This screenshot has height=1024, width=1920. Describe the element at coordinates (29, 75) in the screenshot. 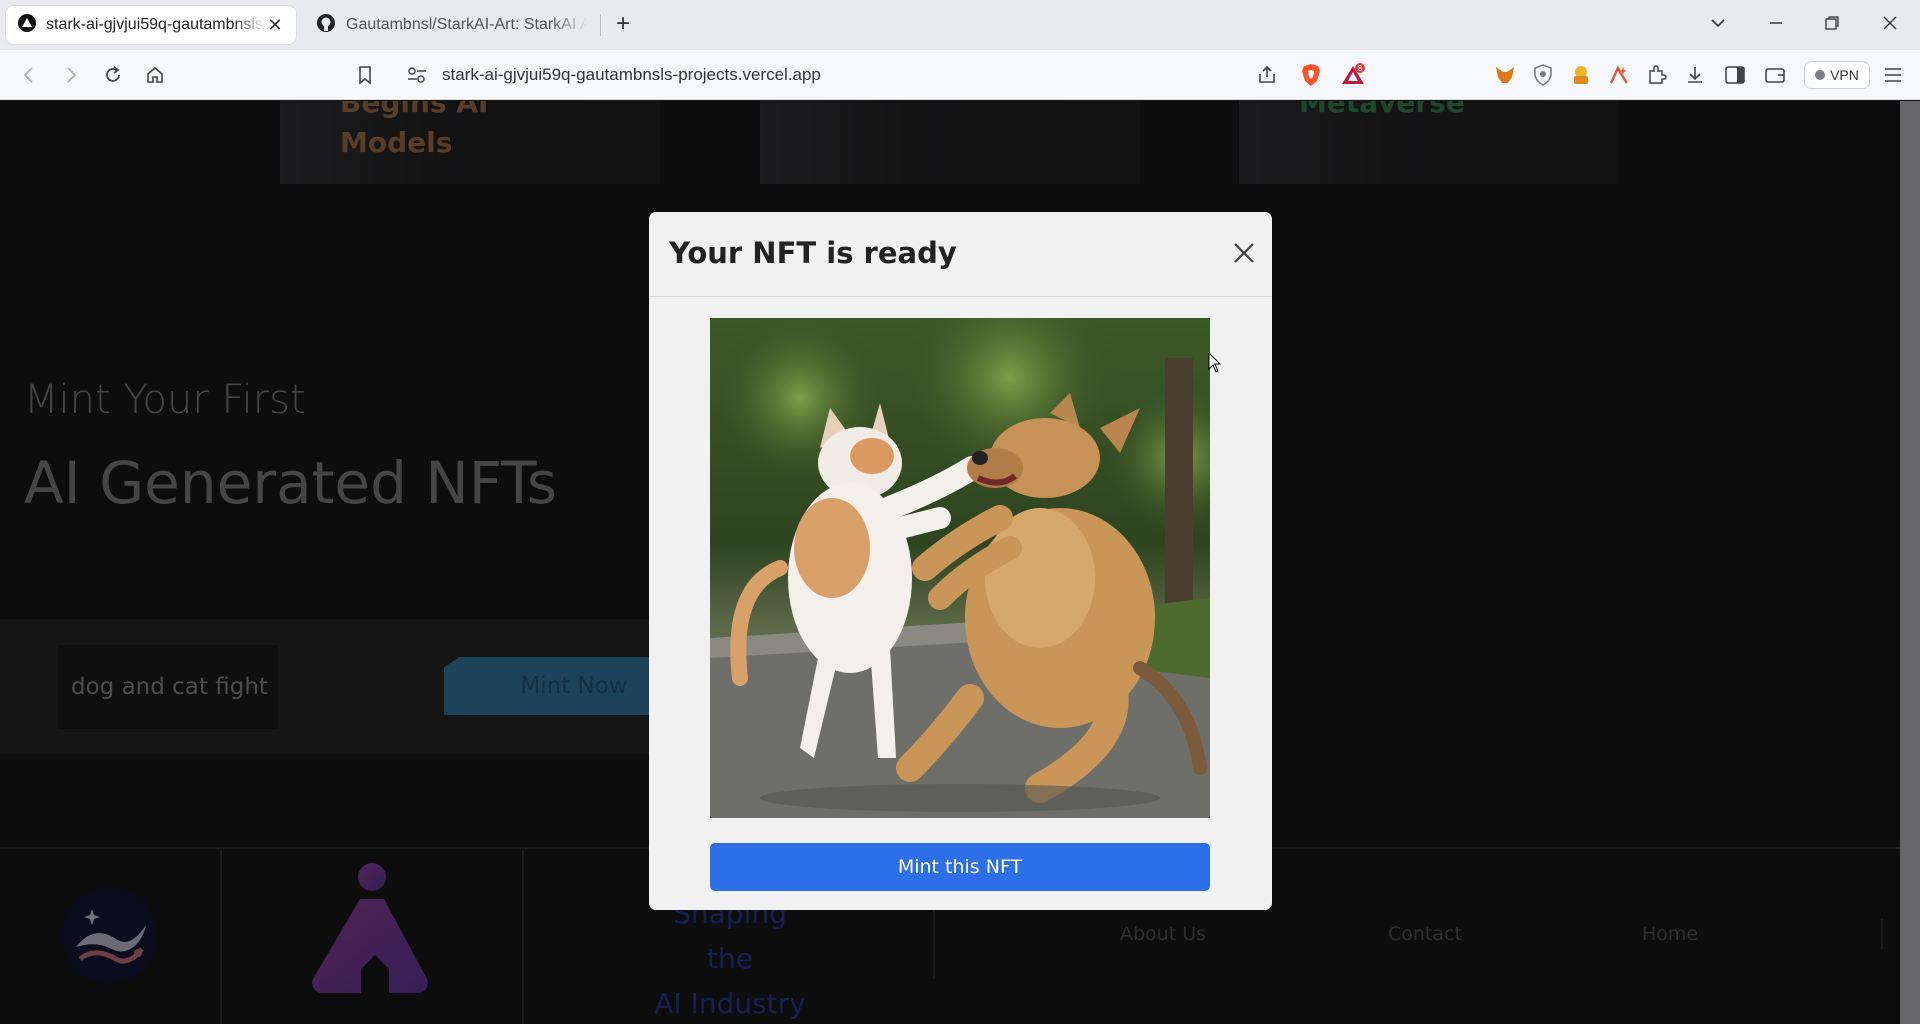

I see `back-button` at that location.